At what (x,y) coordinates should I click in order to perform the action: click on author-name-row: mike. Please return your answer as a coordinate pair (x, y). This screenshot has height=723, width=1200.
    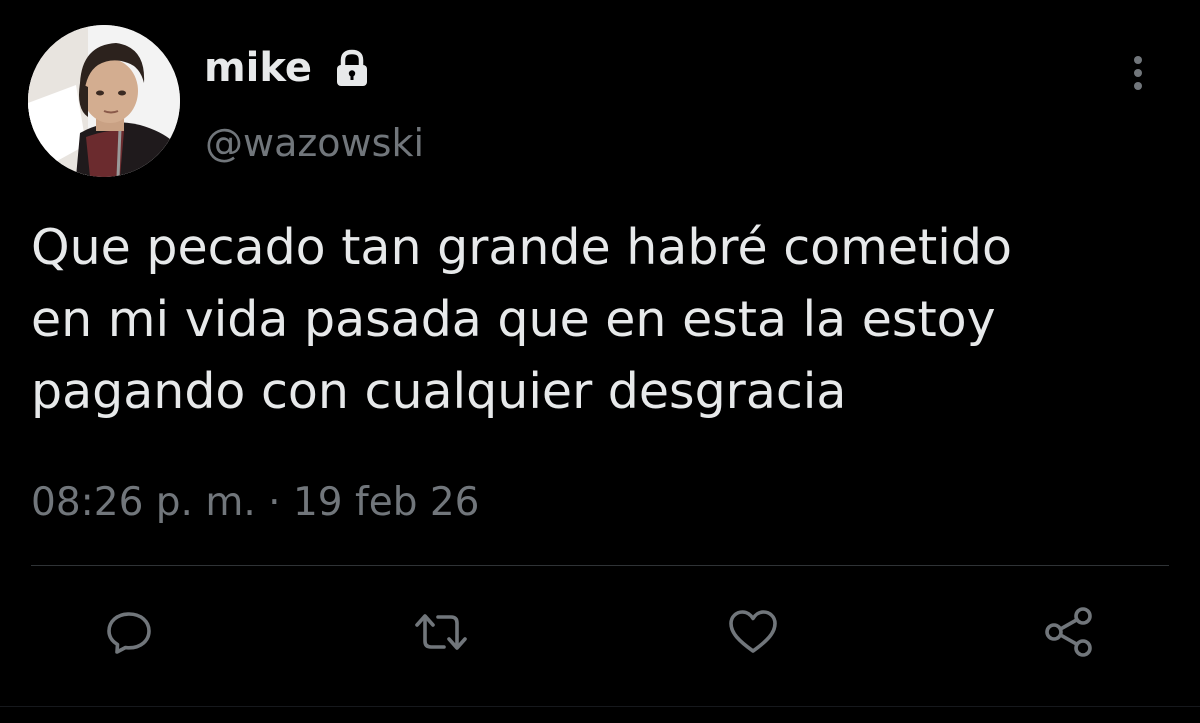
    Looking at the image, I should click on (288, 68).